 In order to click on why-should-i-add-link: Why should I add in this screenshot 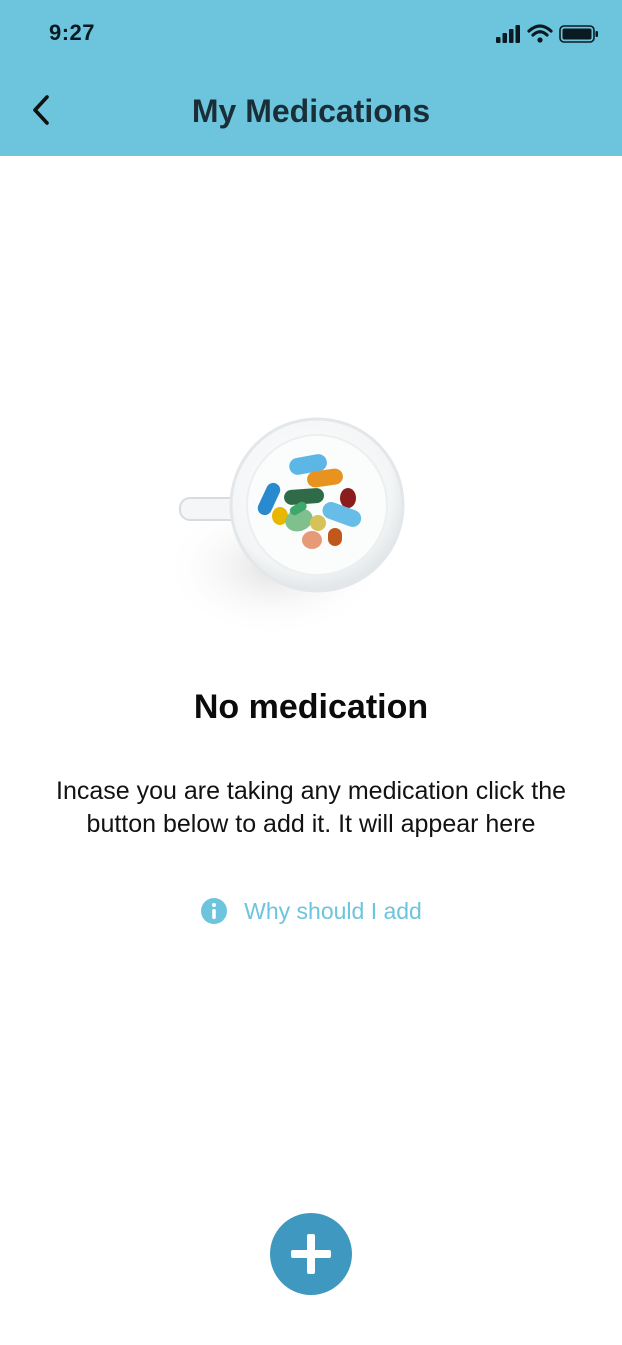, I will do `click(311, 911)`.